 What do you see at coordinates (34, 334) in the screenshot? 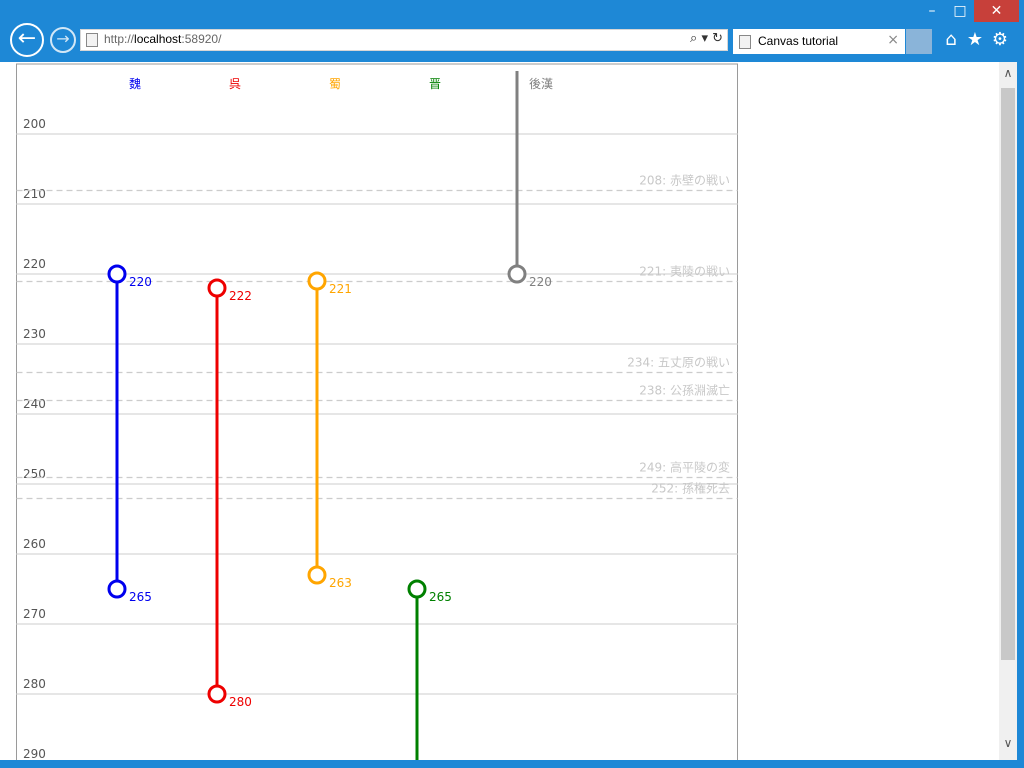
I see `y-tick-label: 230` at bounding box center [34, 334].